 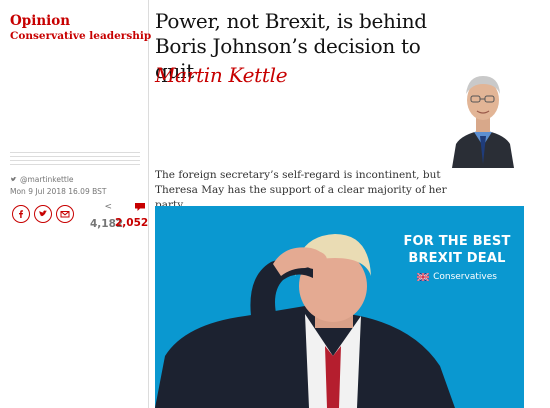 I want to click on email-share-button, so click(x=65, y=214).